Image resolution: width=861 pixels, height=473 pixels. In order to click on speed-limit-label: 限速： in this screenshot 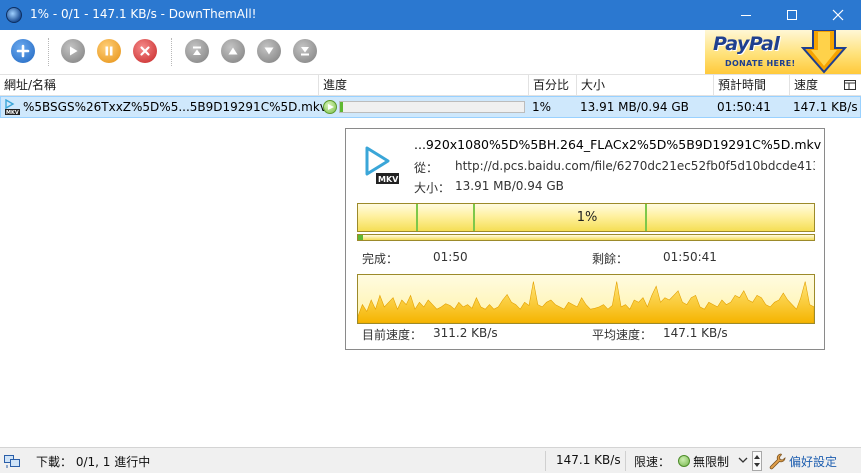, I will do `click(652, 462)`.